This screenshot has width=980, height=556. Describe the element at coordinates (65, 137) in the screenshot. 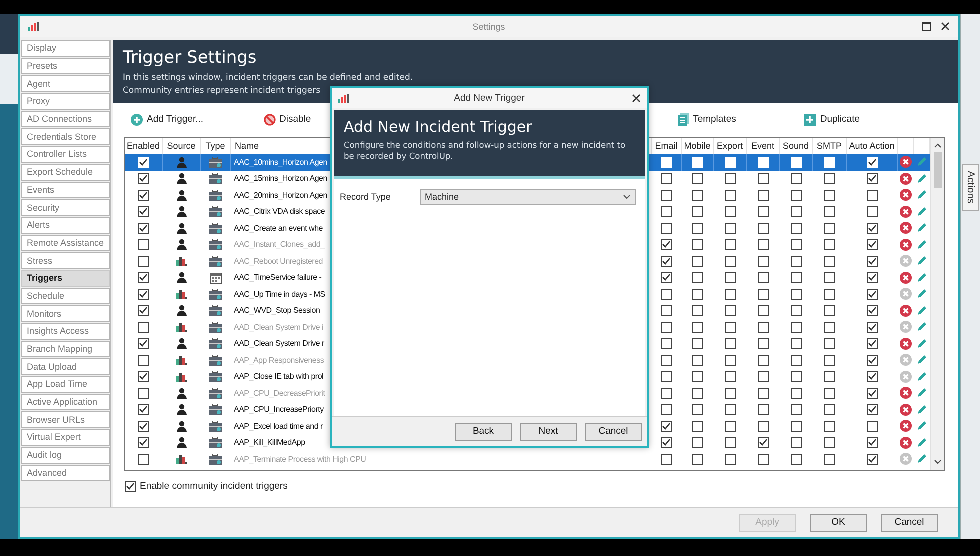

I see `sidebar-item: Credentials Store` at that location.